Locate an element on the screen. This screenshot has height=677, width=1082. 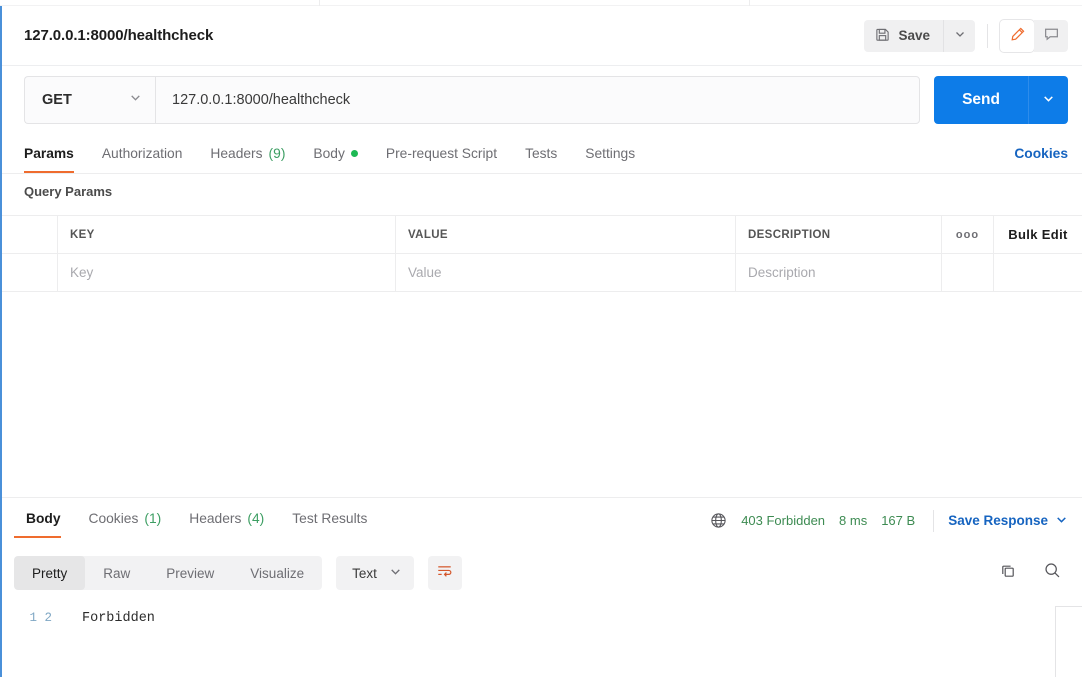
tab-headers: Headers (9) is located at coordinates (247, 153).